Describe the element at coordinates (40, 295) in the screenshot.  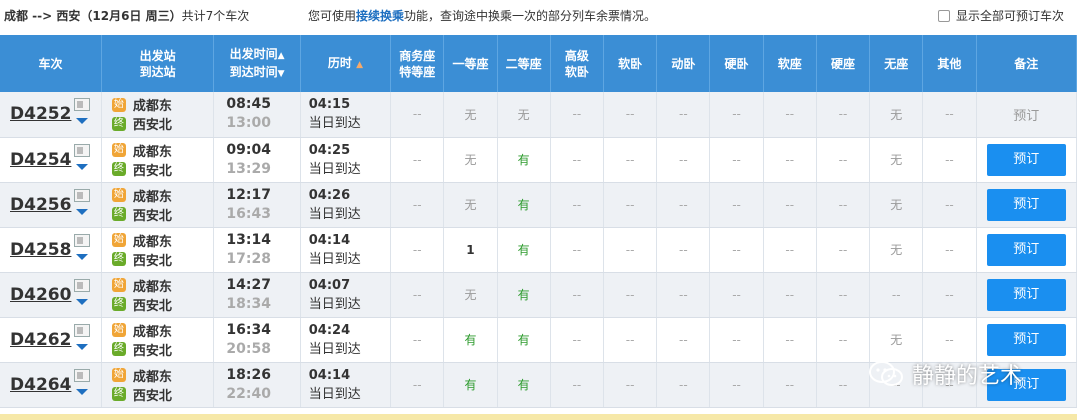
I see `train-number-link: D4260` at that location.